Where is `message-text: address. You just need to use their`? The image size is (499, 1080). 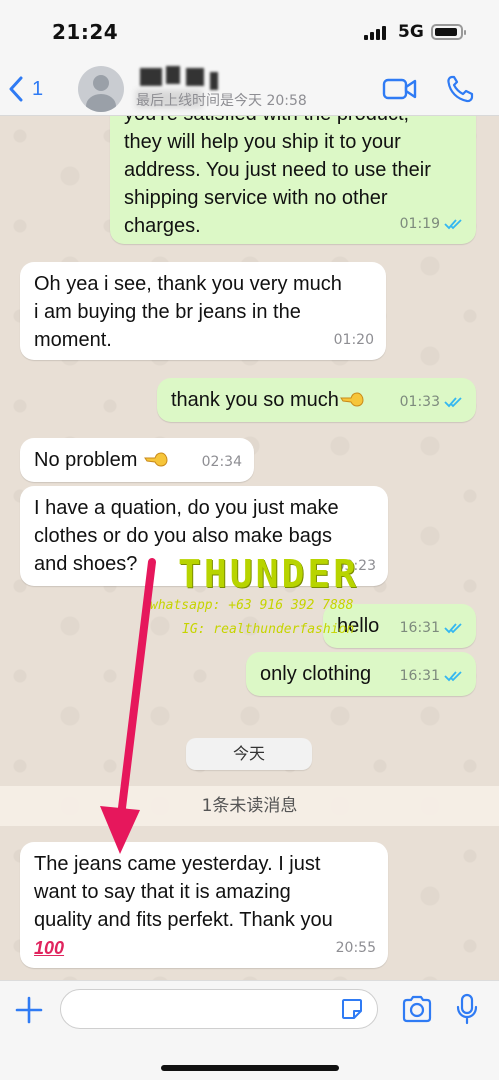 message-text: address. You just need to use their is located at coordinates (277, 170).